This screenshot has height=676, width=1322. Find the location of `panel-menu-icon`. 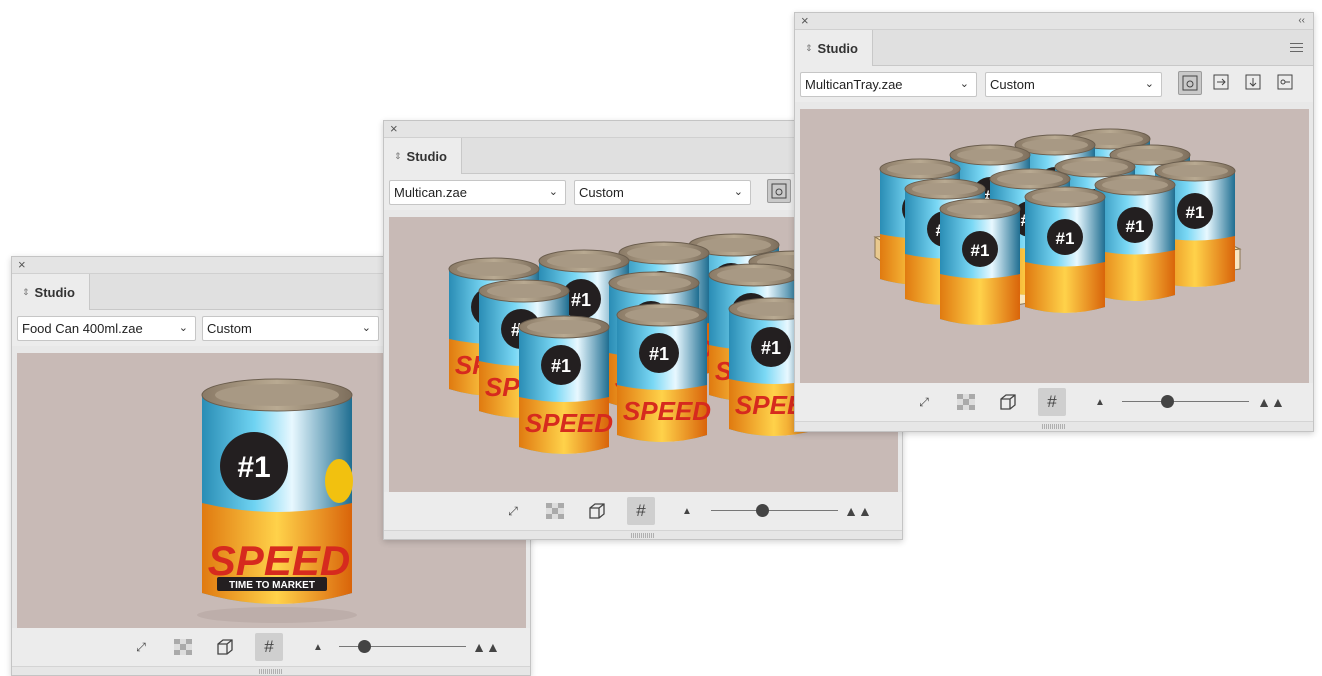

panel-menu-icon is located at coordinates (1296, 48).